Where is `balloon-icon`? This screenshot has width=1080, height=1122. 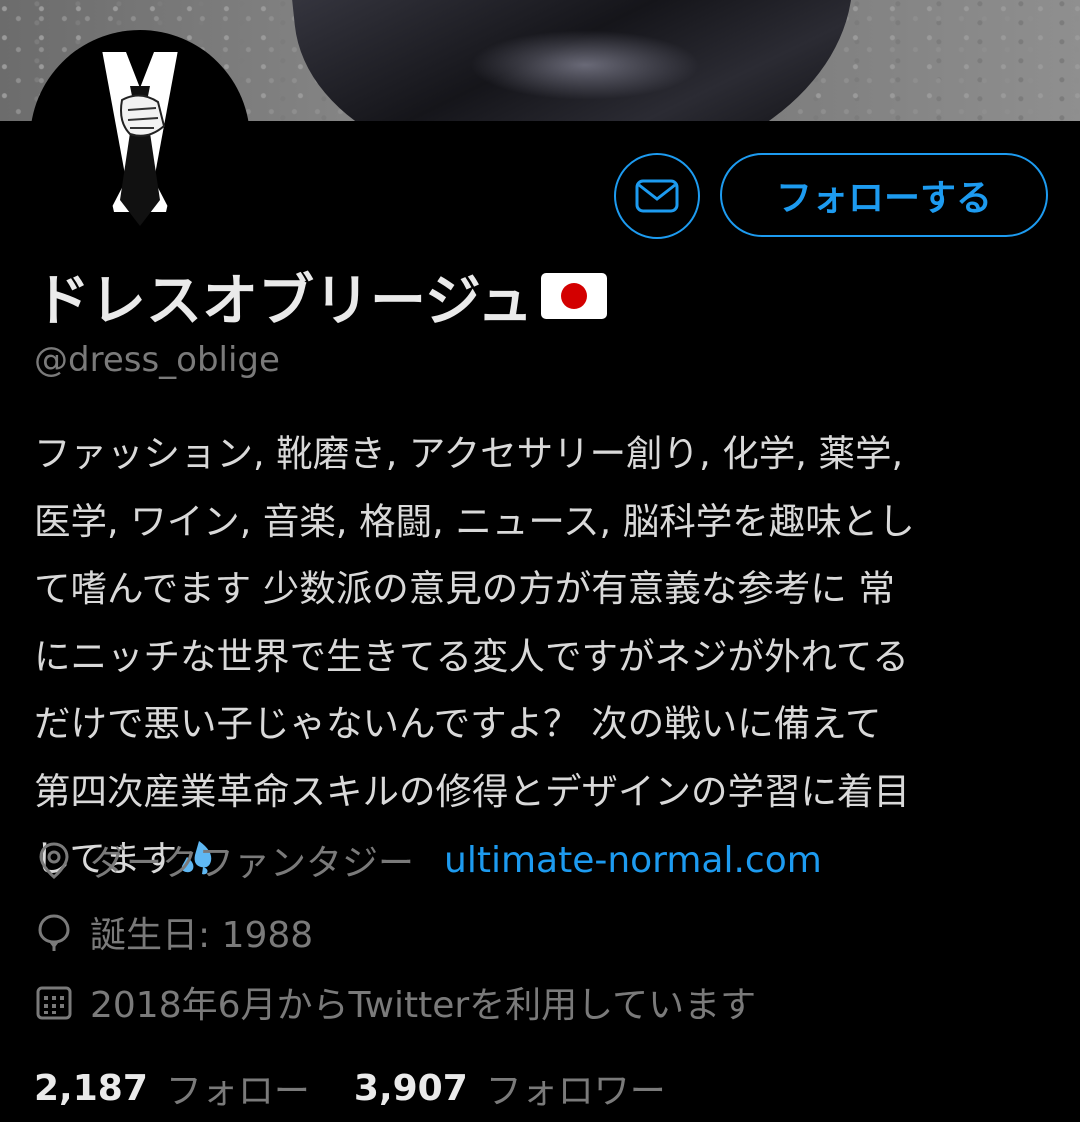
balloon-icon is located at coordinates (54, 932).